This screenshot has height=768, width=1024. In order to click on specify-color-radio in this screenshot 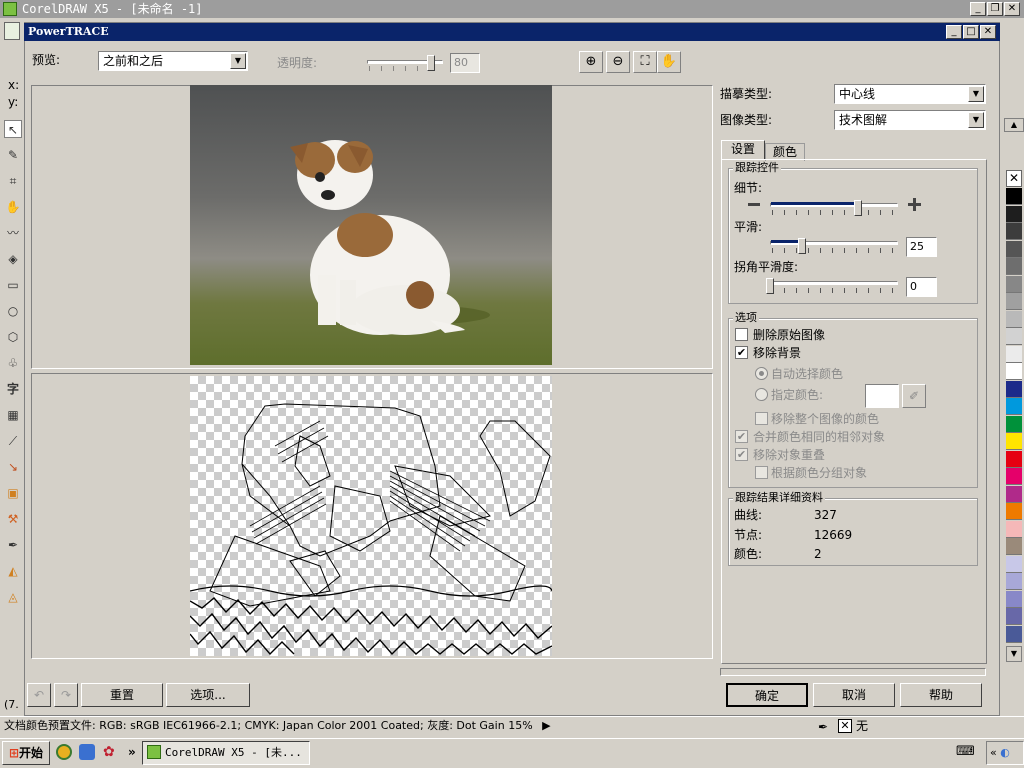, I will do `click(761, 394)`.